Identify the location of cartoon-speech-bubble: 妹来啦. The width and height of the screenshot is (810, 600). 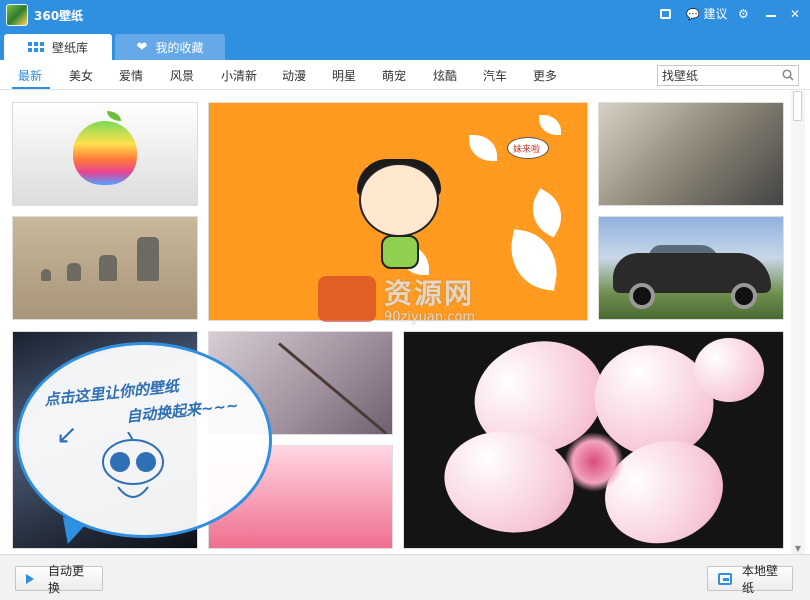
(528, 148).